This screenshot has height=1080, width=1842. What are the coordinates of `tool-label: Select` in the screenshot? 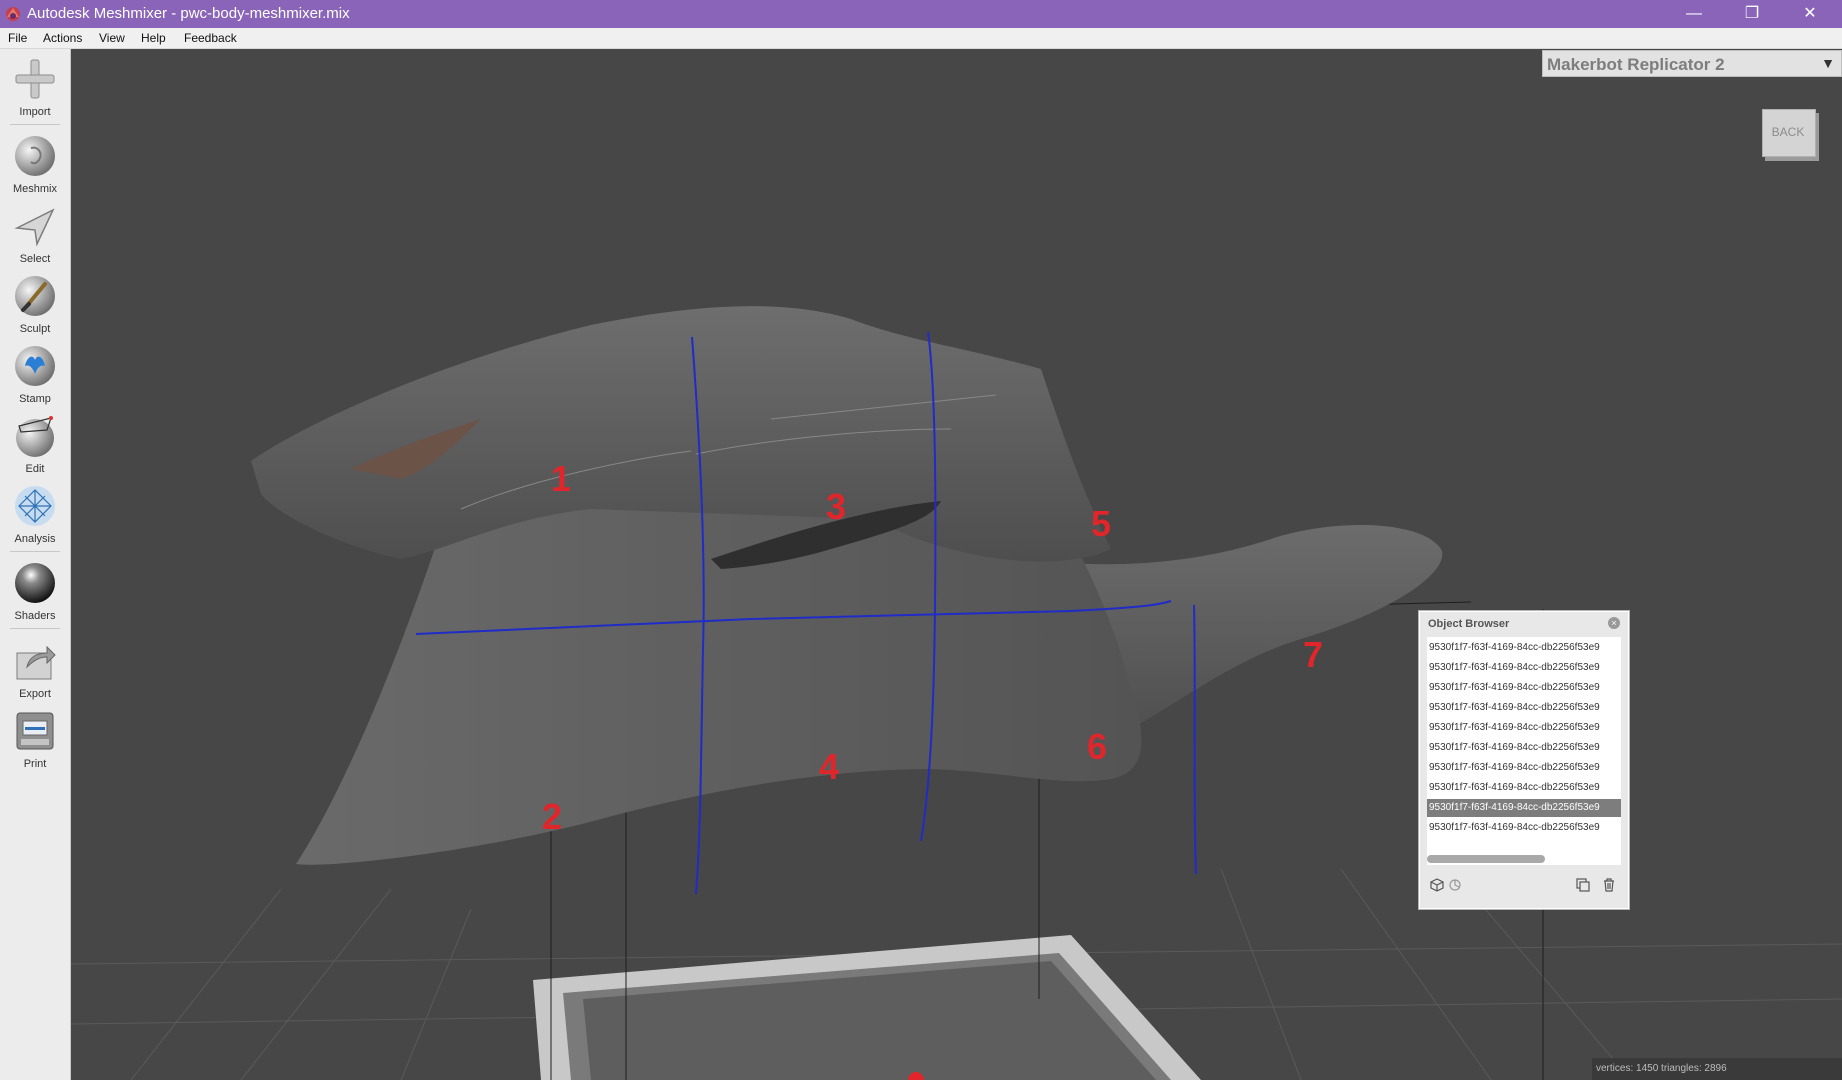 It's located at (35, 259).